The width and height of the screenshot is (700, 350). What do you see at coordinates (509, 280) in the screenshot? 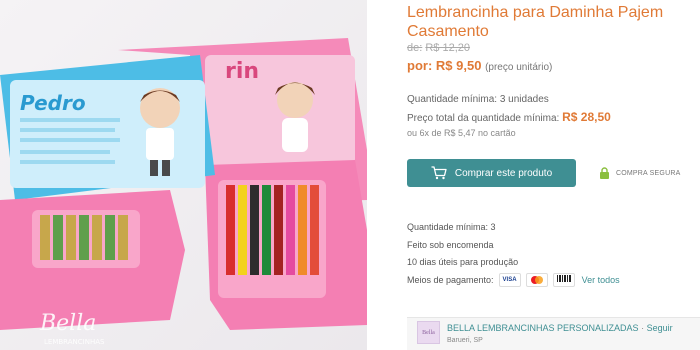
I see `visa-icon: VISA` at bounding box center [509, 280].